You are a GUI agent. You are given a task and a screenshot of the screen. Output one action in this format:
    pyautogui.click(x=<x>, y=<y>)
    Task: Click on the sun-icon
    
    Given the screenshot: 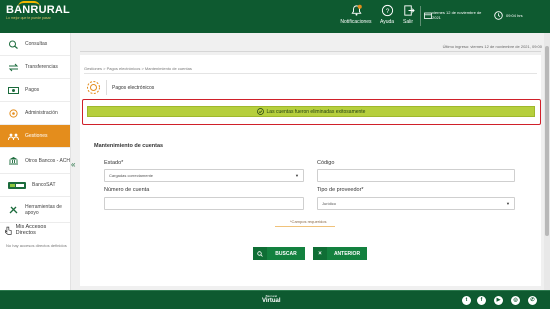 What is the action you would take?
    pyautogui.click(x=29, y=4)
    